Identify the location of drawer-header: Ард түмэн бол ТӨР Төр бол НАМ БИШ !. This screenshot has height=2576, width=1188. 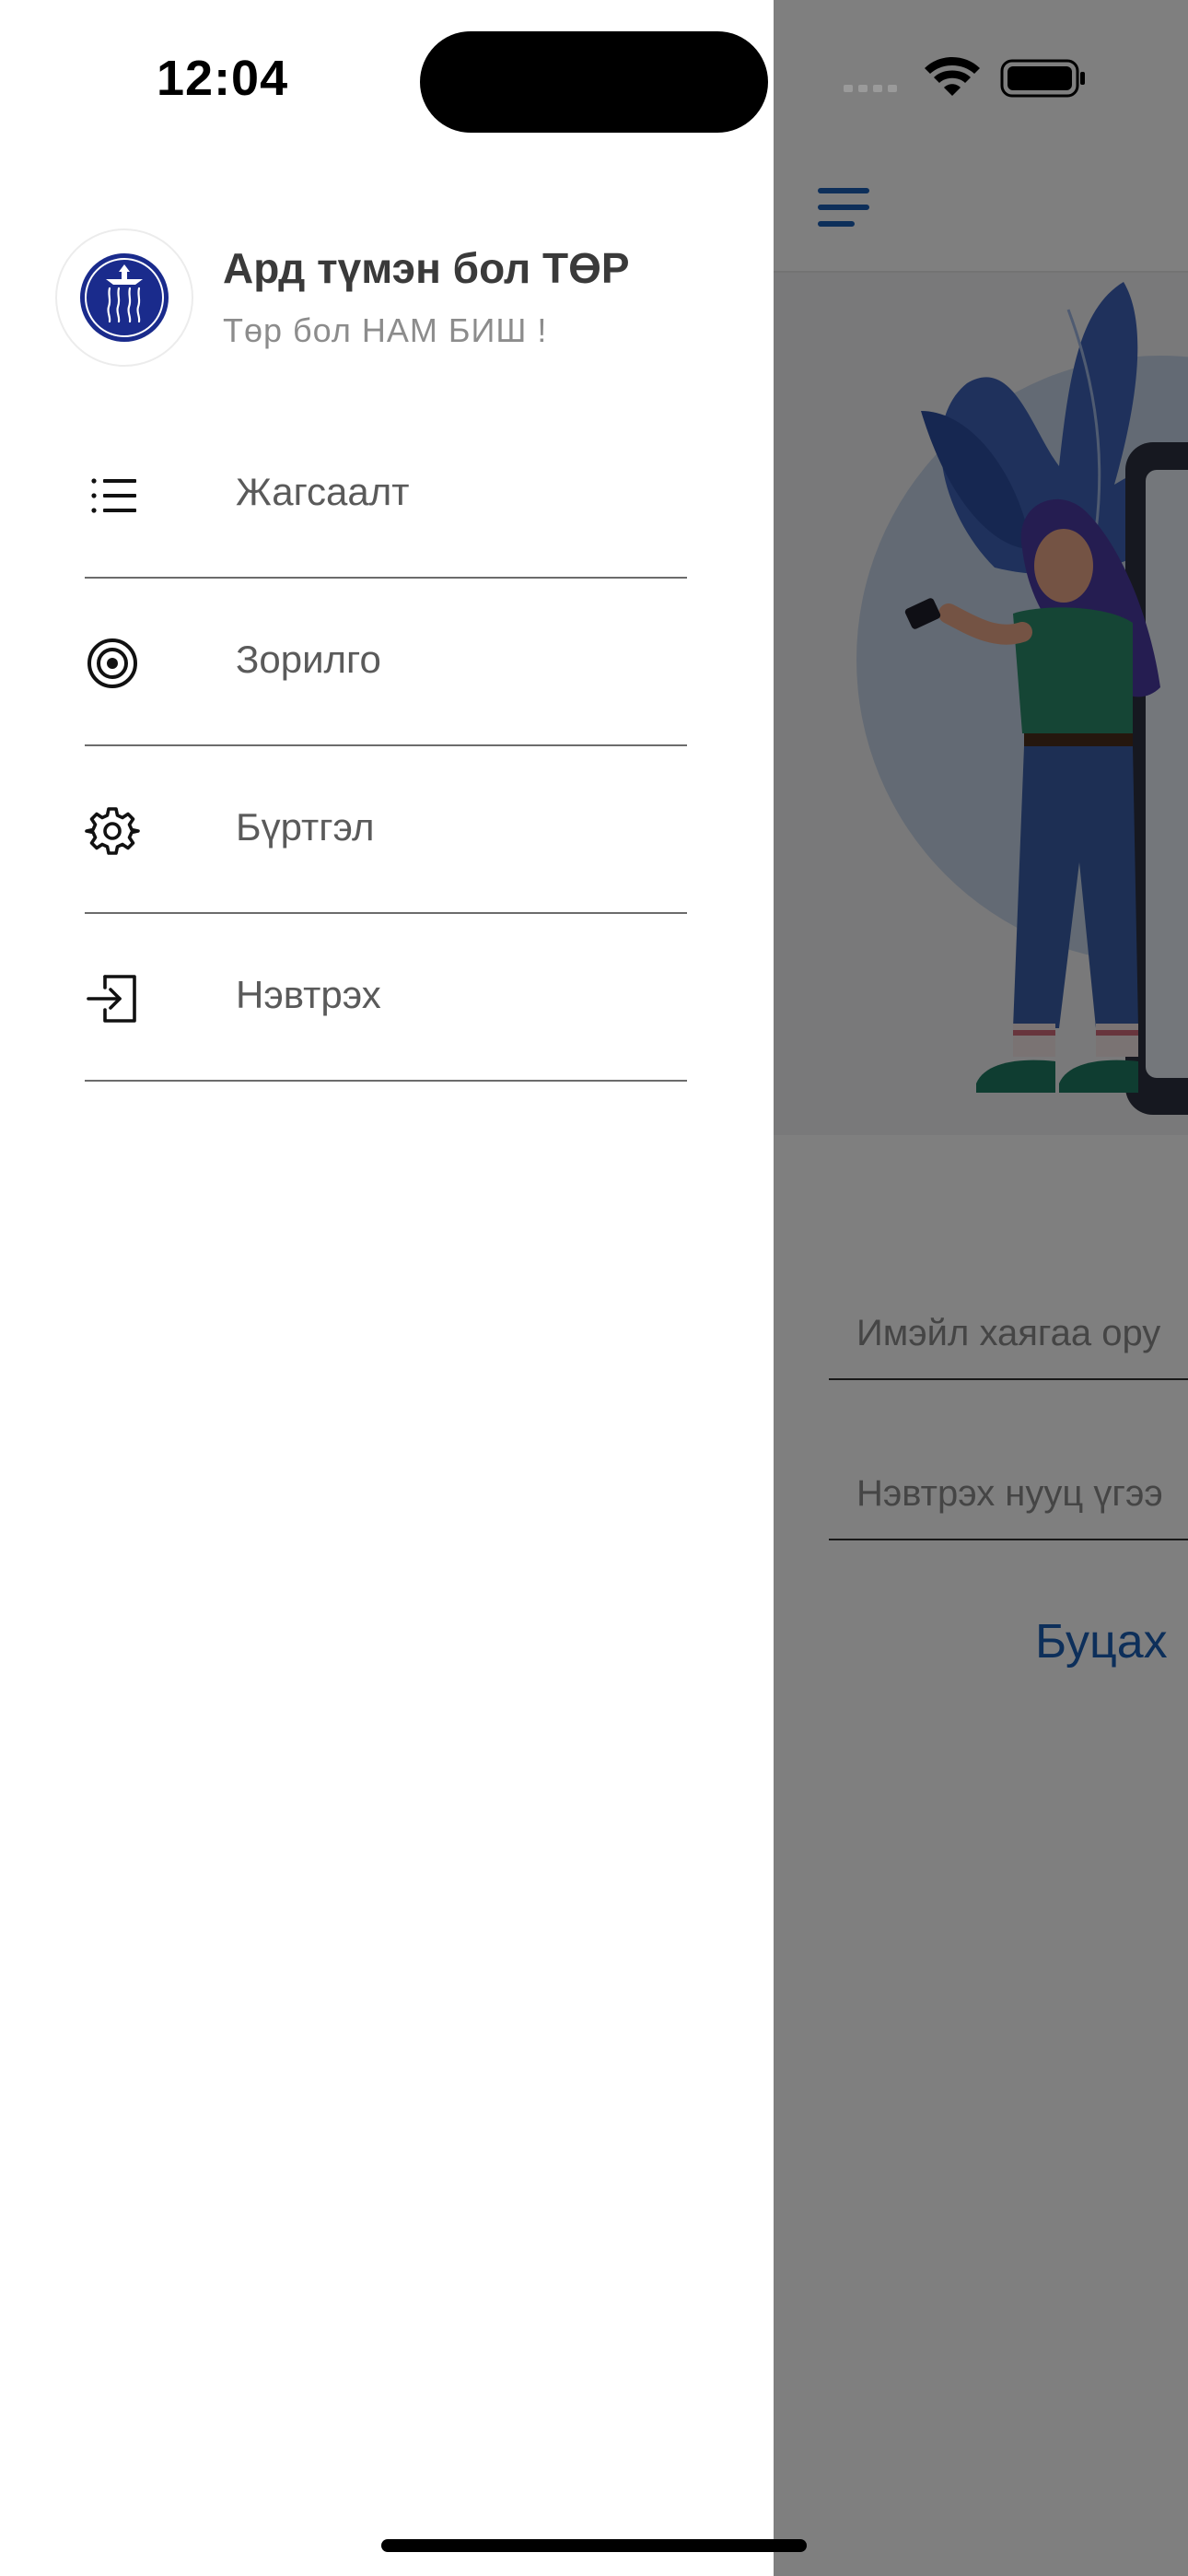
(387, 299).